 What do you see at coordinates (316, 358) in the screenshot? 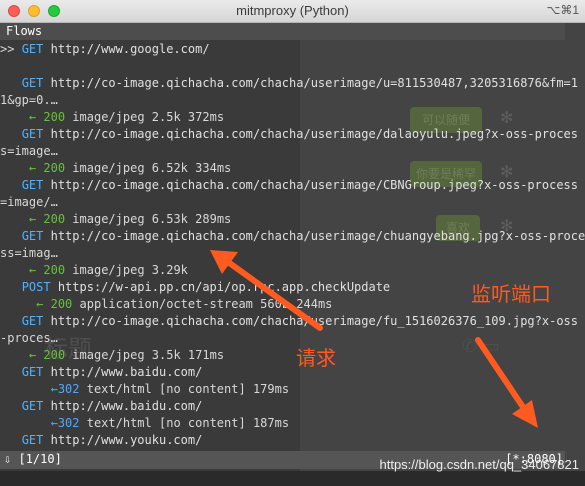
I see `request-annotation: 请求` at bounding box center [316, 358].